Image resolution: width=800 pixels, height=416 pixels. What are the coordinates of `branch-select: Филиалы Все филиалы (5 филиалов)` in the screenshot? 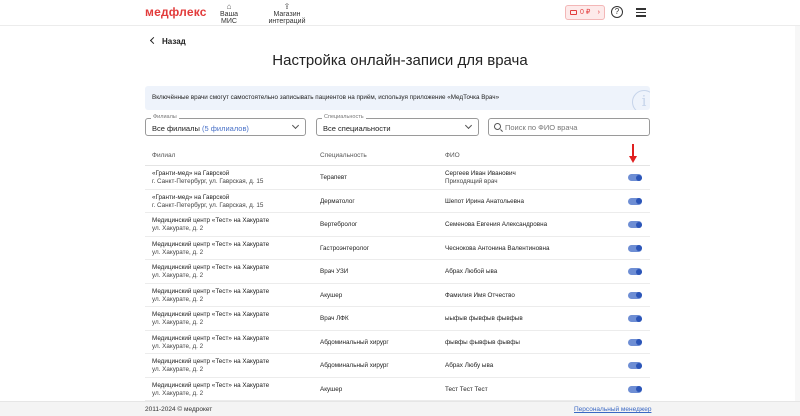 It's located at (225, 125).